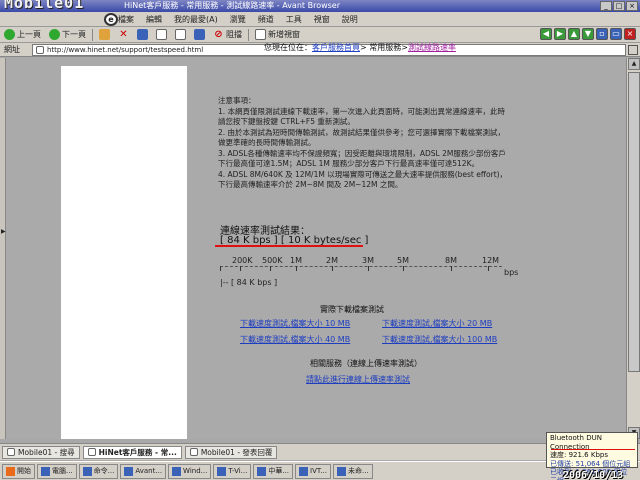 This screenshot has width=640, height=480. Describe the element at coordinates (288, 47) in the screenshot. I see `breadcrumb-prefix: 您現在位在：` at that location.